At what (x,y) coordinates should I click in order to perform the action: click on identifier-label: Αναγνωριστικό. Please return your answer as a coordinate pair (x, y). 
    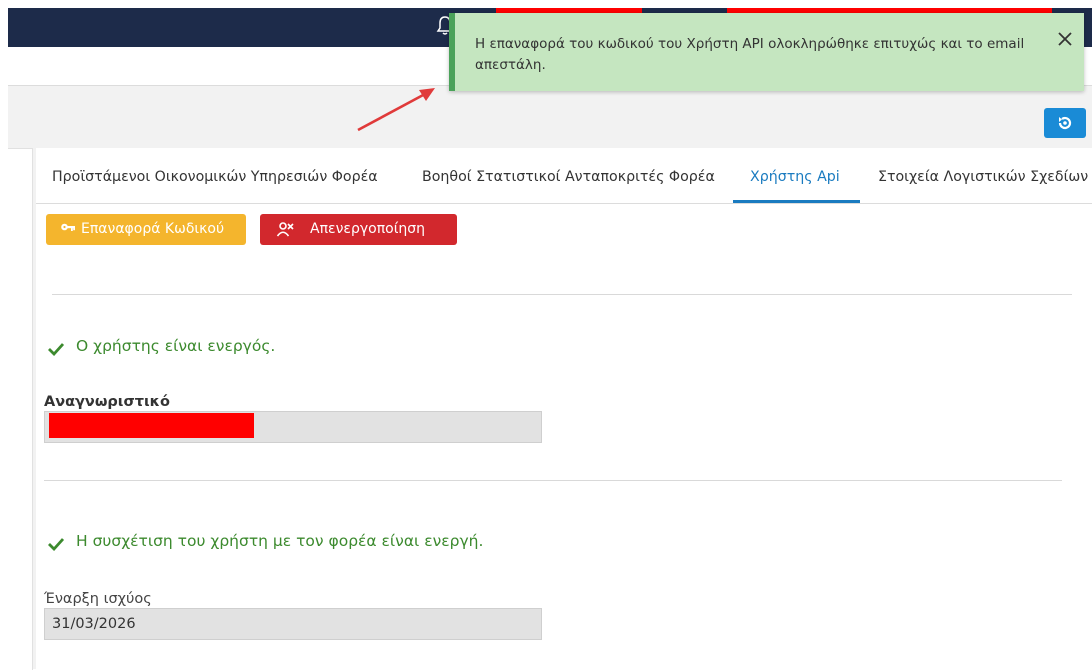
    Looking at the image, I should click on (107, 402).